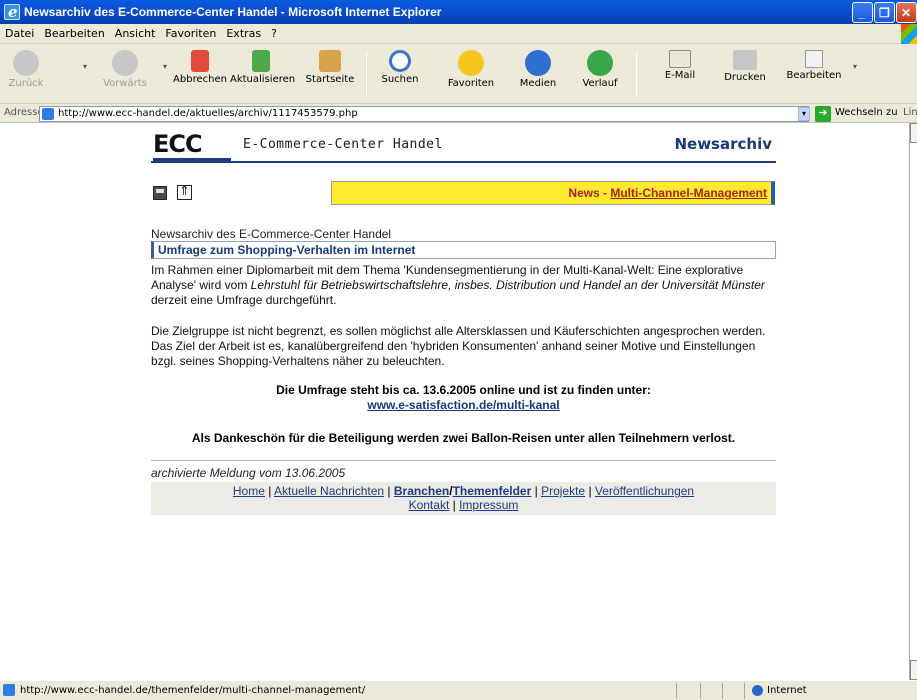 The image size is (917, 700). I want to click on footer-link-contact: Kontakt, so click(429, 505).